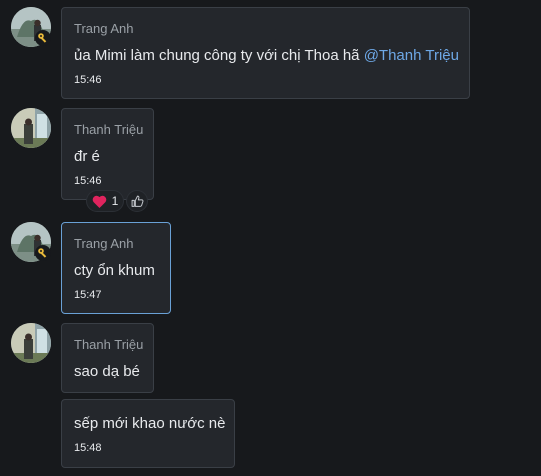 This screenshot has height=476, width=541. I want to click on message-bubble: sếp mới khao nước nè 15:48, so click(148, 433).